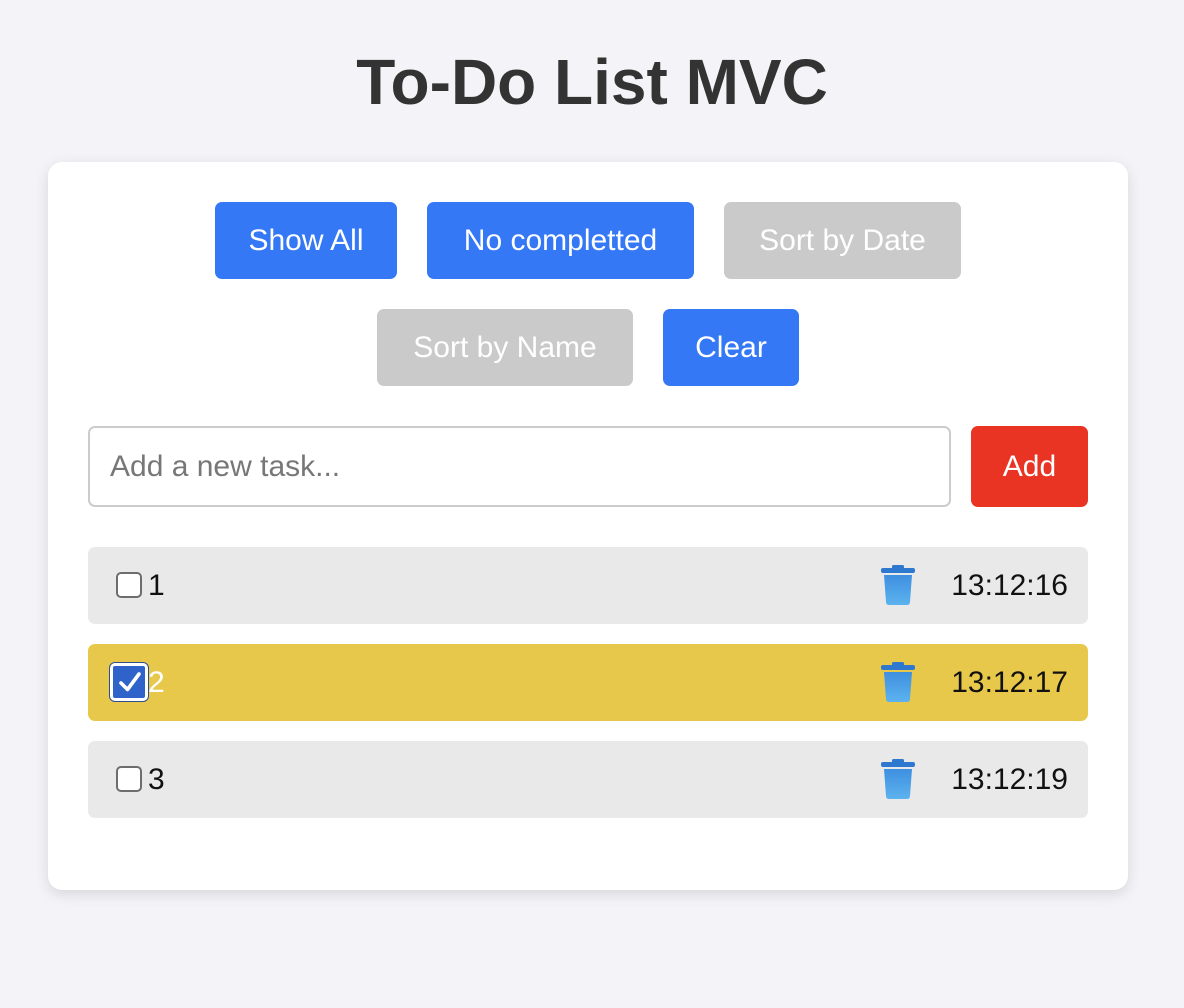 Image resolution: width=1184 pixels, height=1008 pixels. What do you see at coordinates (1029, 466) in the screenshot?
I see `add-task-button: Add` at bounding box center [1029, 466].